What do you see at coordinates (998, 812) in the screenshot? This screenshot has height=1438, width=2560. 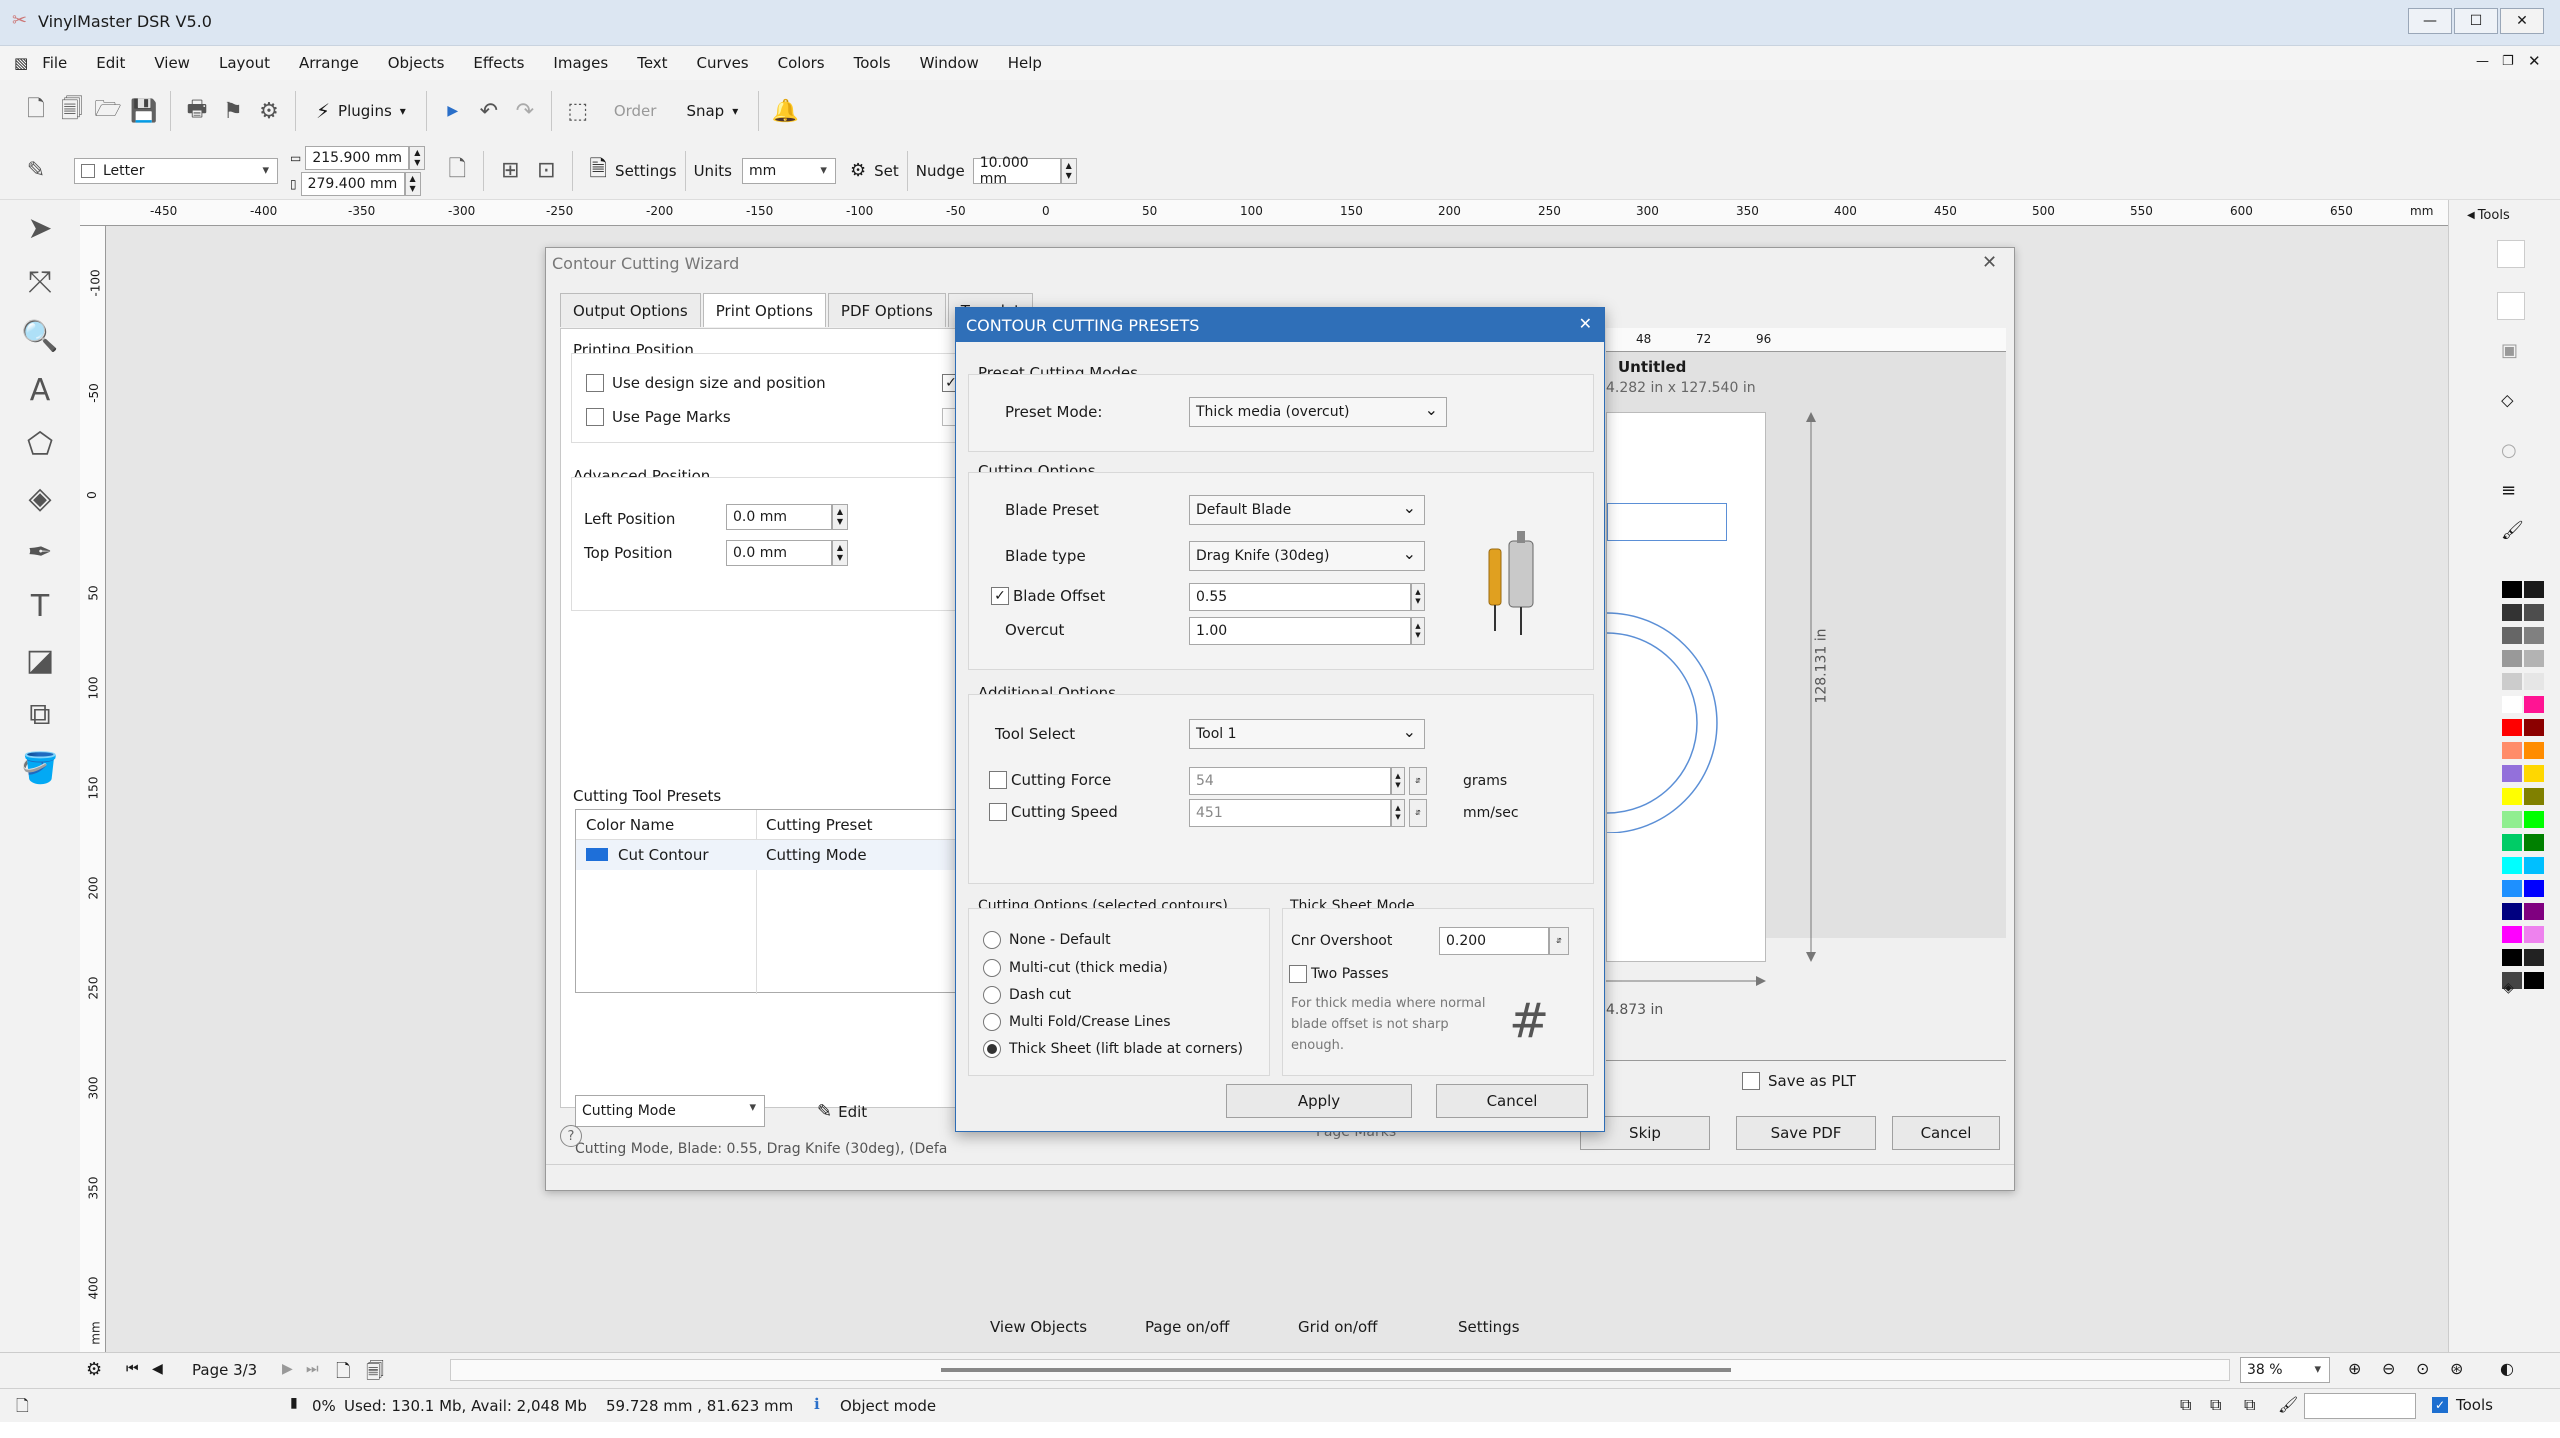 I see `cutting-speed-checkbox` at bounding box center [998, 812].